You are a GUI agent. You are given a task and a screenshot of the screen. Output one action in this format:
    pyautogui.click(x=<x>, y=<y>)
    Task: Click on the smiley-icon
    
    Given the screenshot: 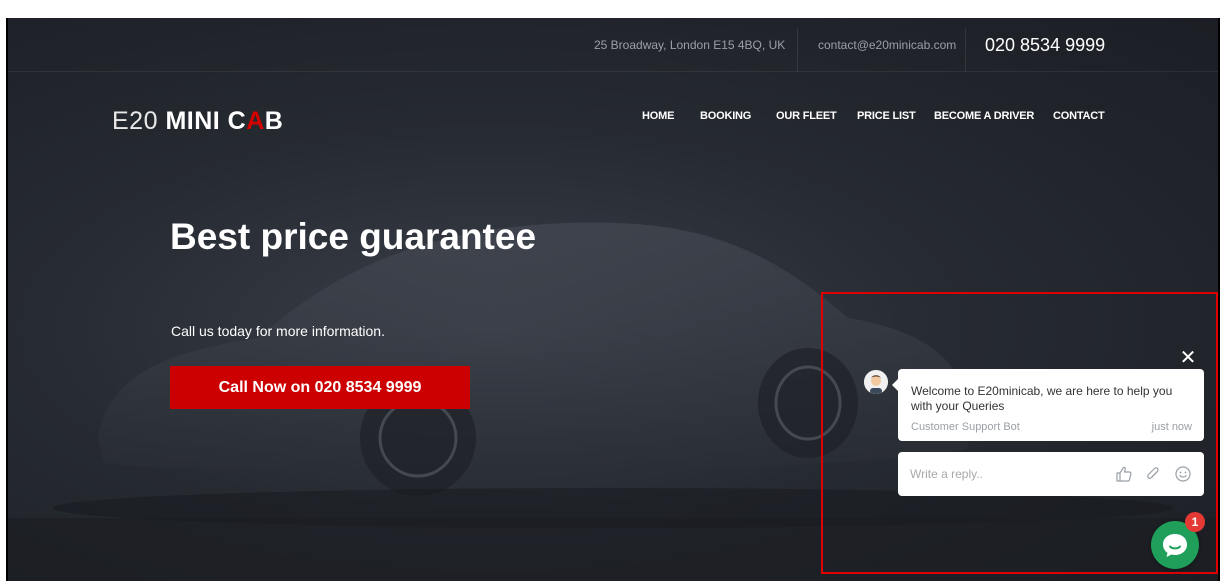 What is the action you would take?
    pyautogui.click(x=1183, y=474)
    